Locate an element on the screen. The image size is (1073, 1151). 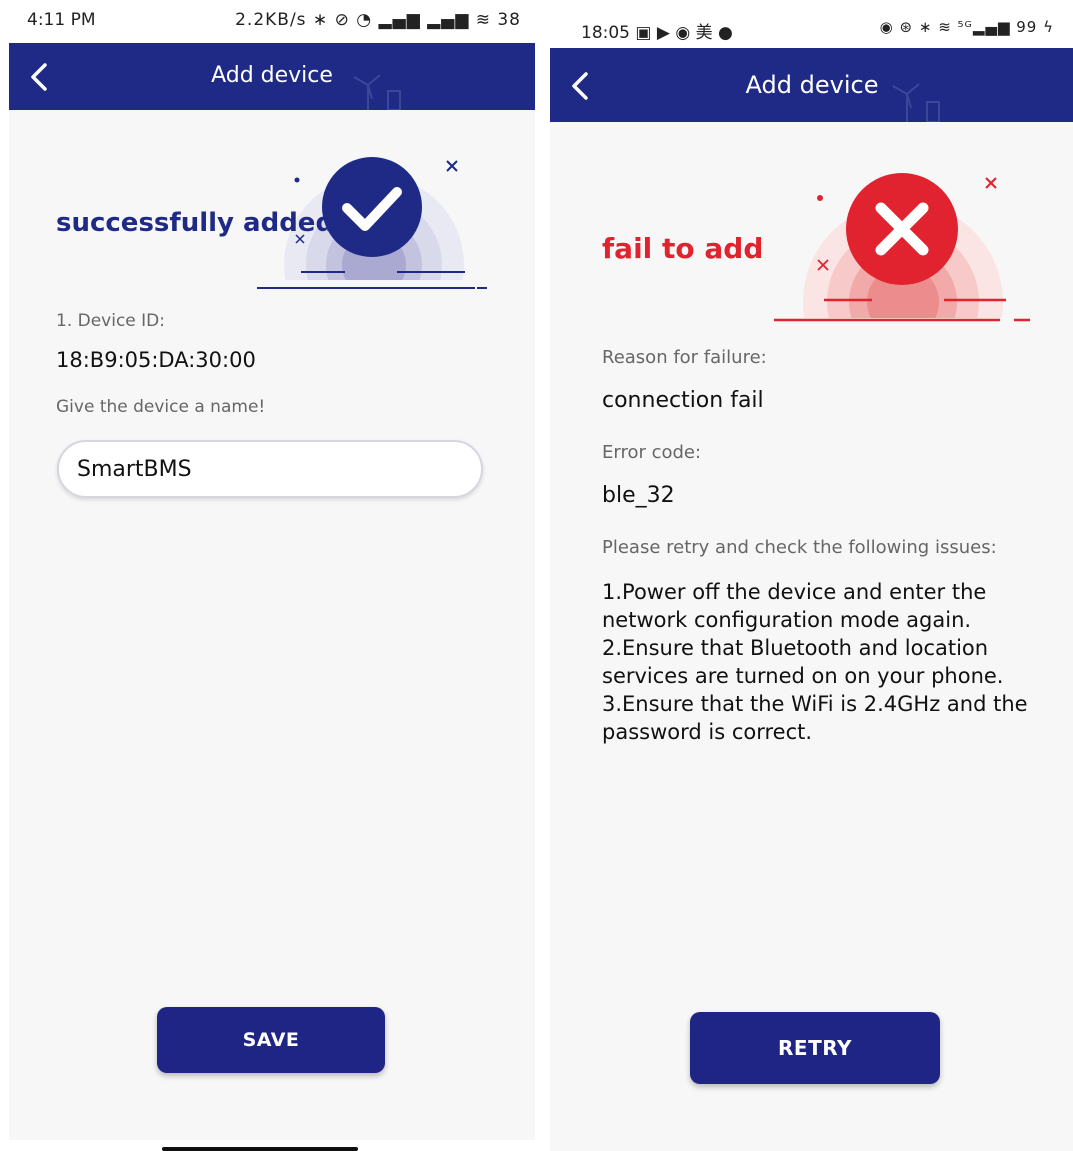
device-id-label: 1. Device ID: is located at coordinates (110, 321).